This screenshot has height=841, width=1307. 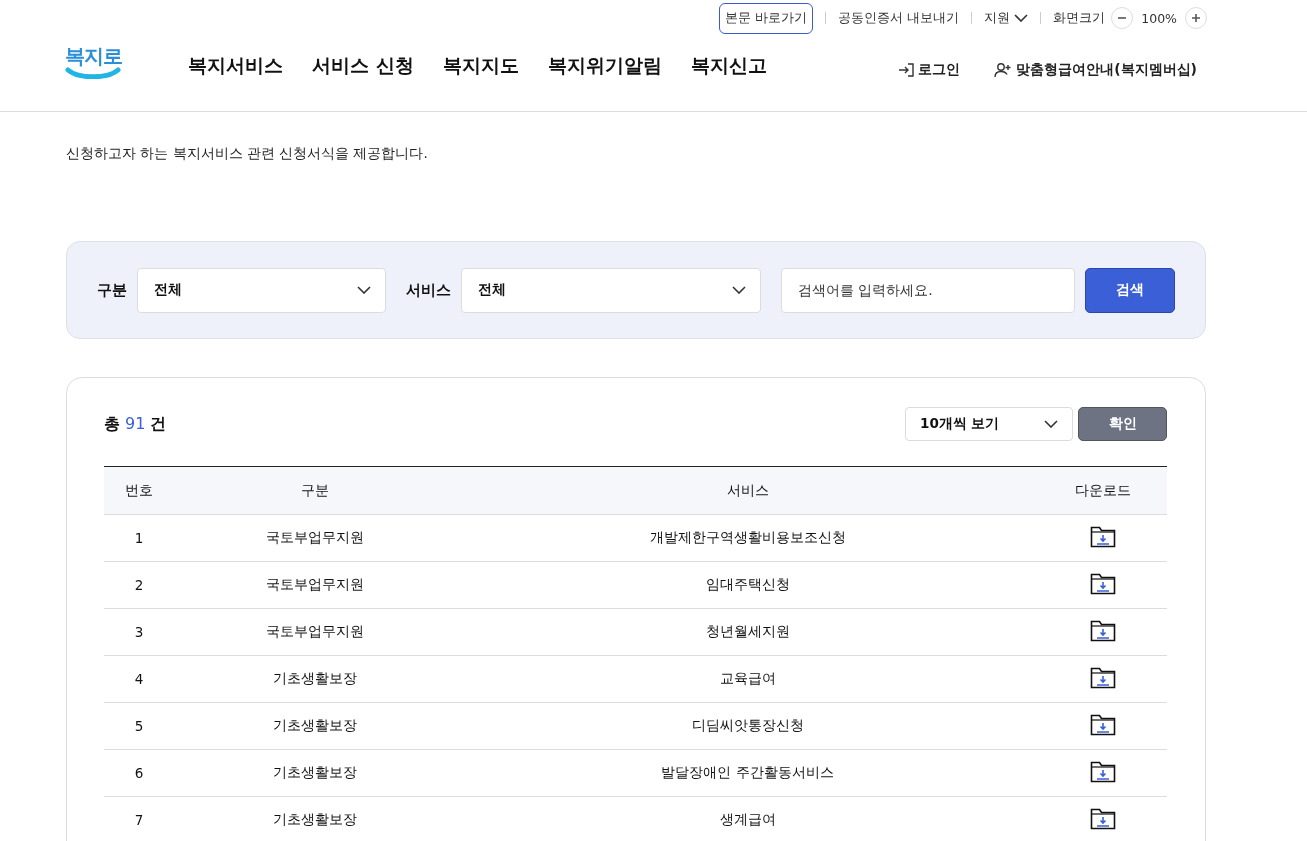 What do you see at coordinates (747, 726) in the screenshot?
I see `table-cell: 디딤씨앗통장신청` at bounding box center [747, 726].